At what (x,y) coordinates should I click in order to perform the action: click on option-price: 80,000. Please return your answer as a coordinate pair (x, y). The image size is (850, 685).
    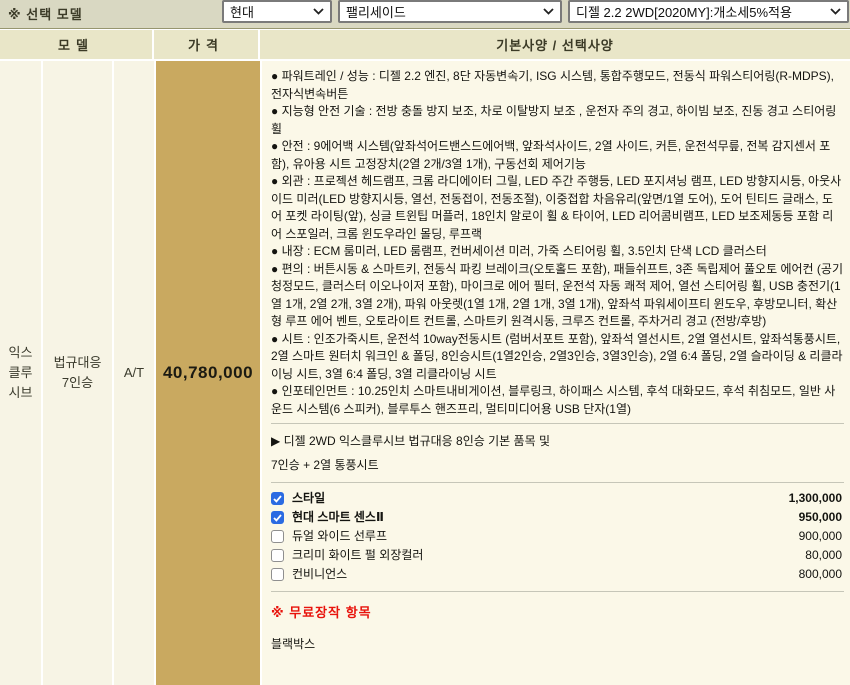
    Looking at the image, I should click on (823, 554).